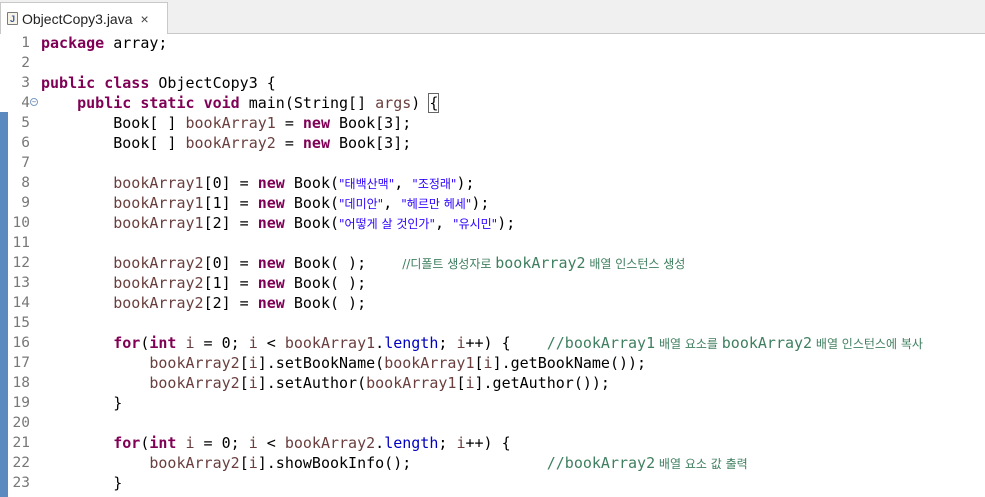  I want to click on close-icon: ×, so click(145, 19).